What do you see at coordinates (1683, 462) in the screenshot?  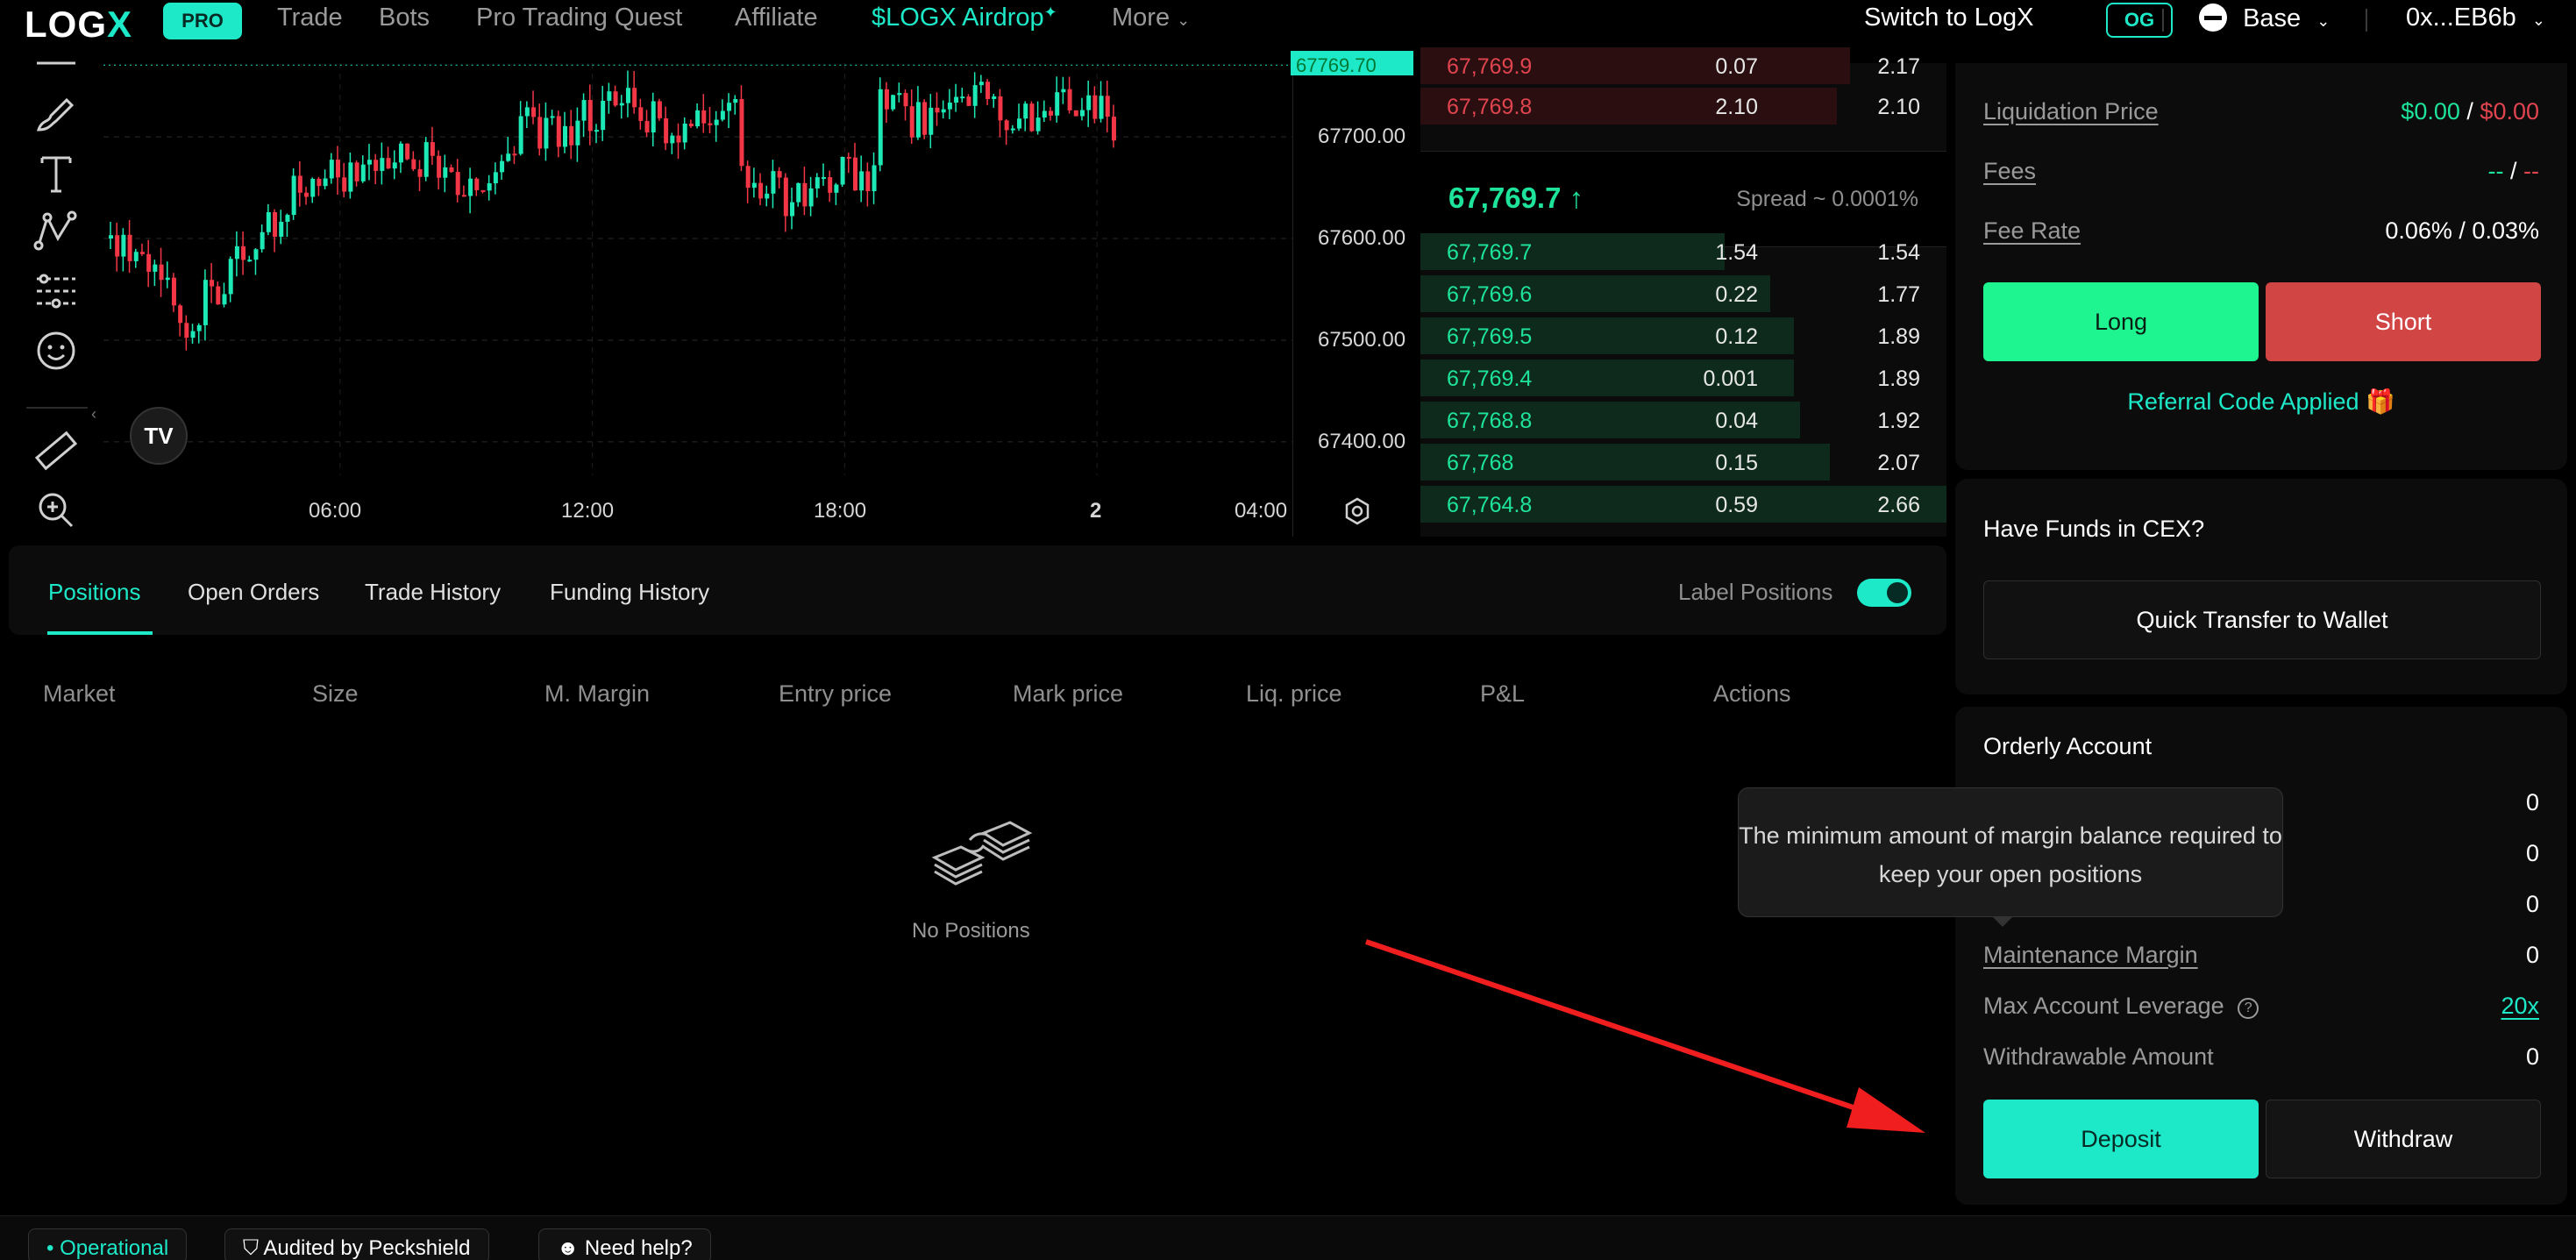 I see `bid-row: 67,768 0.15 2.07` at bounding box center [1683, 462].